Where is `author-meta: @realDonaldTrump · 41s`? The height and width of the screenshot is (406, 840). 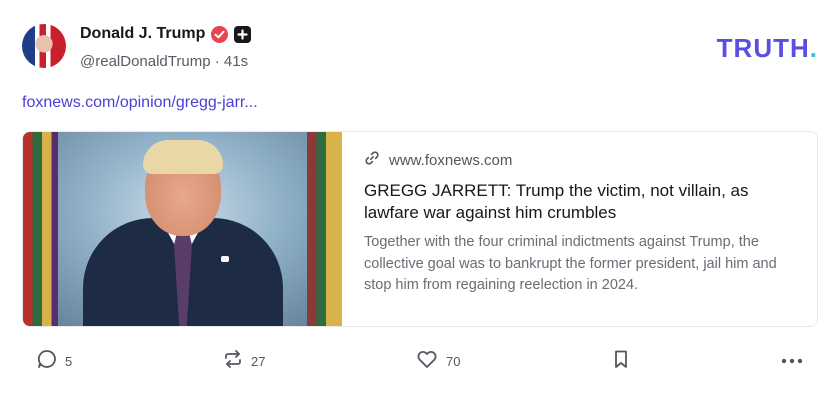
author-meta: @realDonaldTrump · 41s is located at coordinates (164, 61).